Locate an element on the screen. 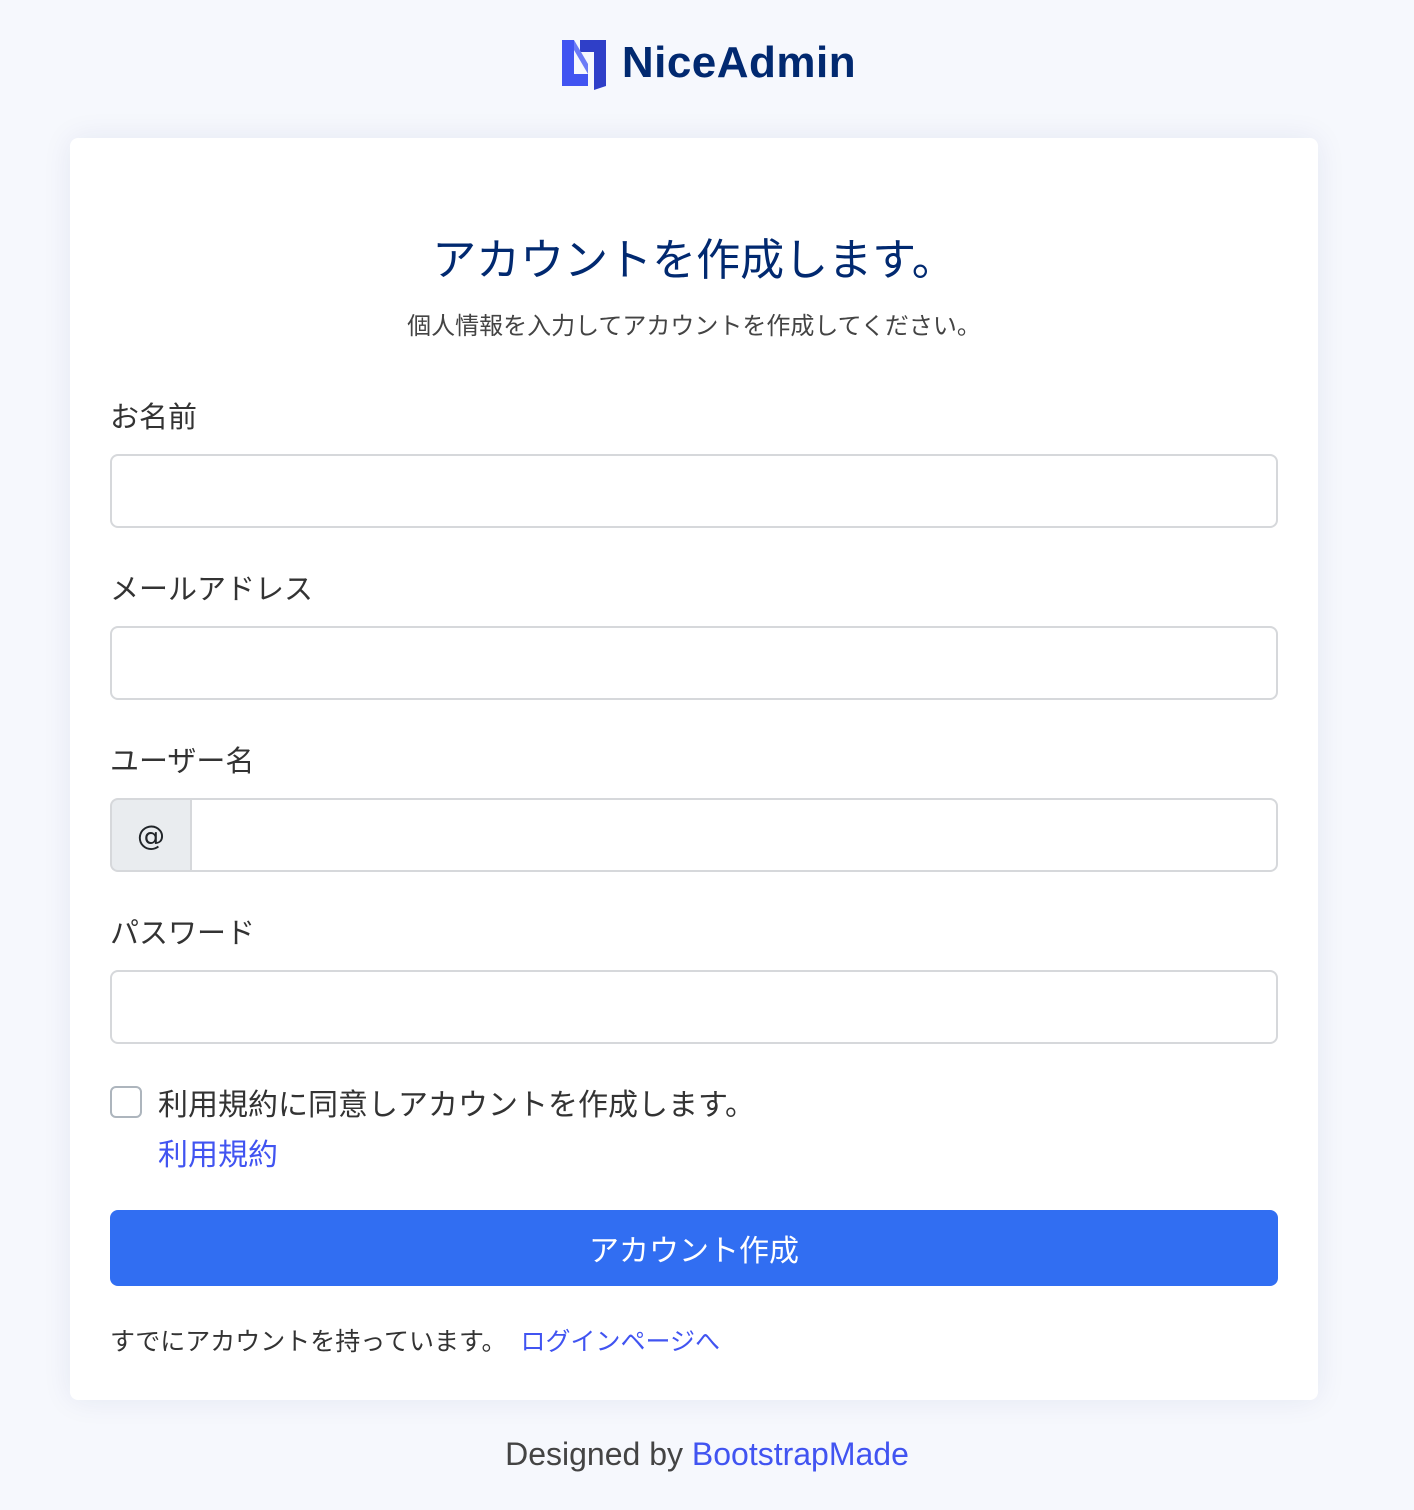 The width and height of the screenshot is (1414, 1510). login-link: ログインページへ is located at coordinates (621, 1341).